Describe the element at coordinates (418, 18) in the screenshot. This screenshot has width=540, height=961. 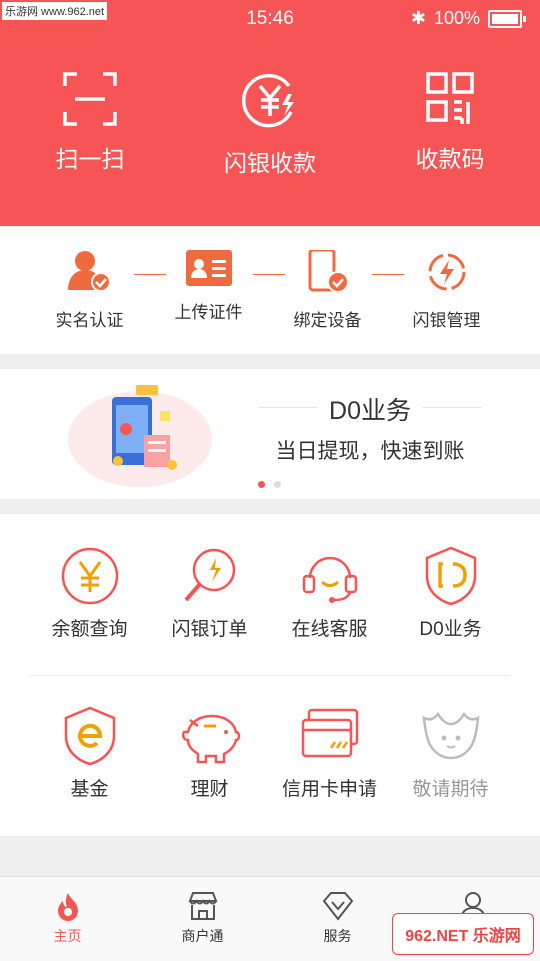
I see `bluetooth-icon: ✱` at that location.